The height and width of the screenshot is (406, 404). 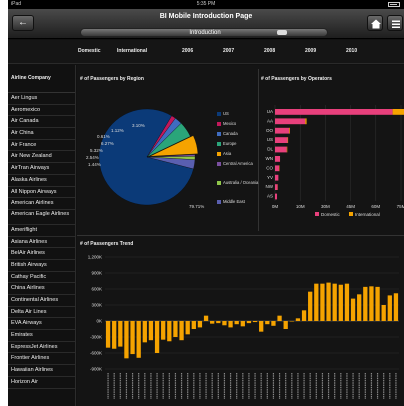 I want to click on sidebar-item: EVA Airways, so click(x=41, y=324).